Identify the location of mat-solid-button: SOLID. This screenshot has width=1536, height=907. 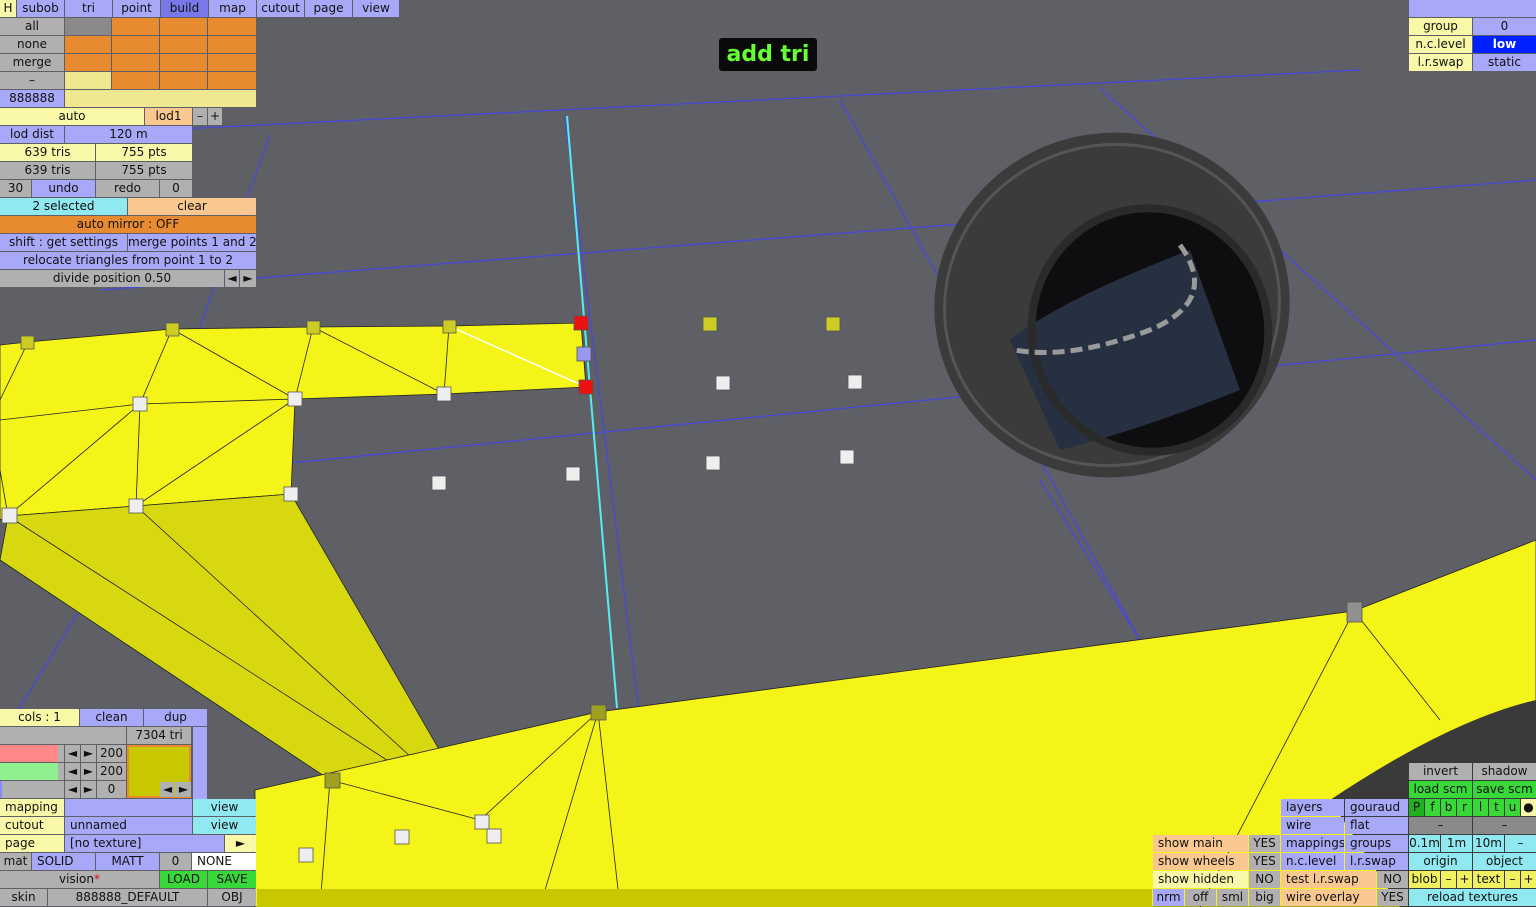
(63, 861).